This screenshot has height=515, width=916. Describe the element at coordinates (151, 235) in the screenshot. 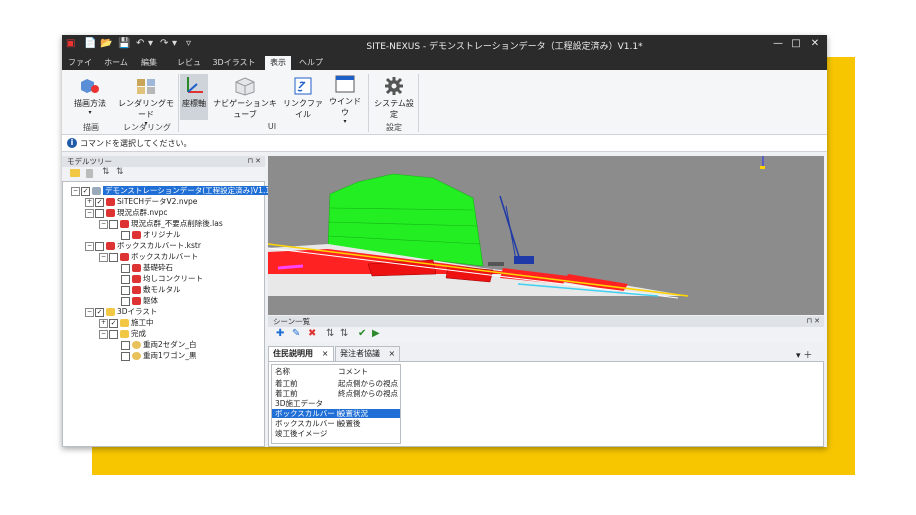

I see `tree-node: オリジナル` at that location.